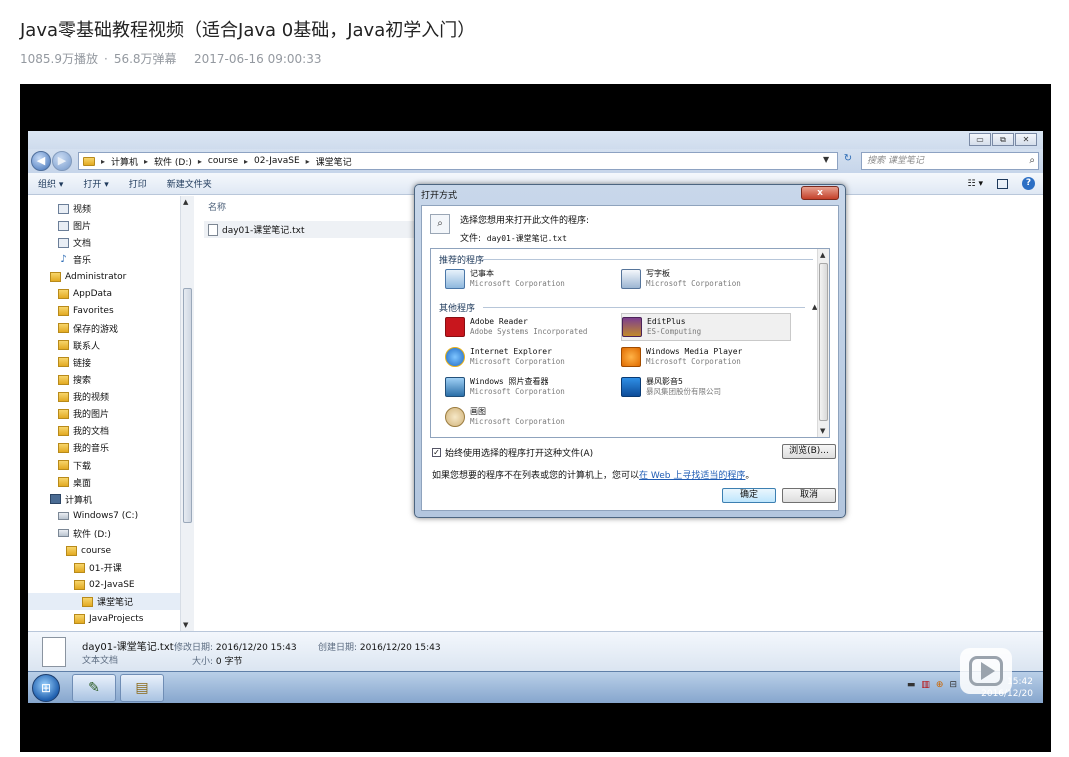  What do you see at coordinates (104, 242) in the screenshot?
I see `sidebar-item: 文档` at bounding box center [104, 242].